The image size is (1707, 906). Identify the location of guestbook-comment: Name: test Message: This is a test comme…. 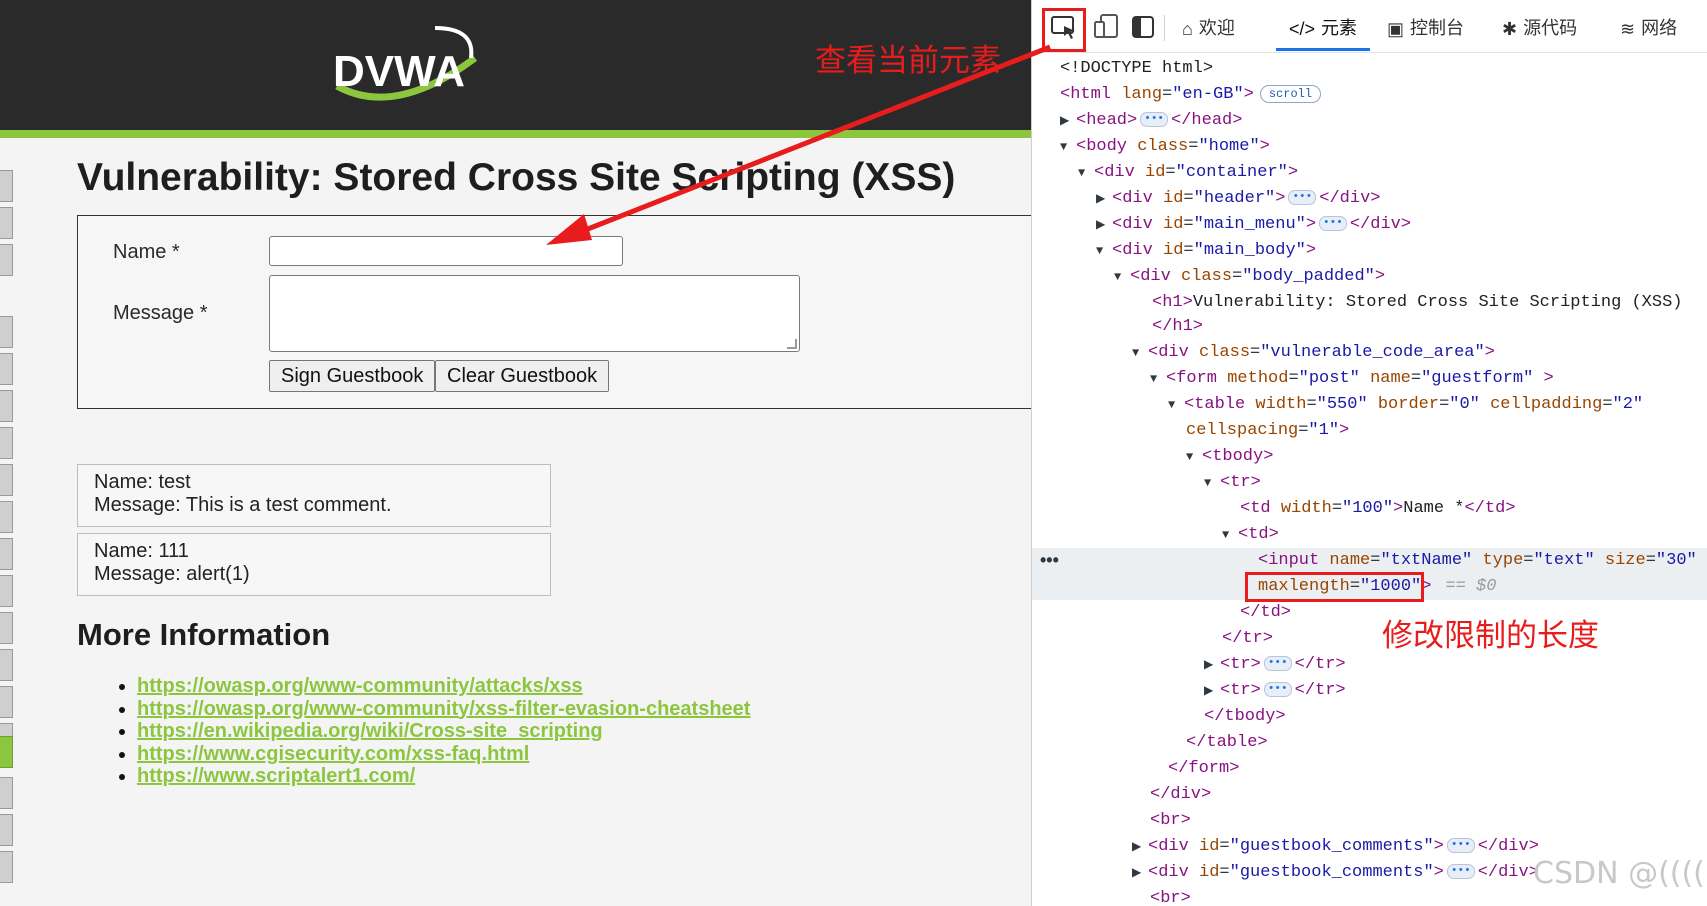
(314, 495).